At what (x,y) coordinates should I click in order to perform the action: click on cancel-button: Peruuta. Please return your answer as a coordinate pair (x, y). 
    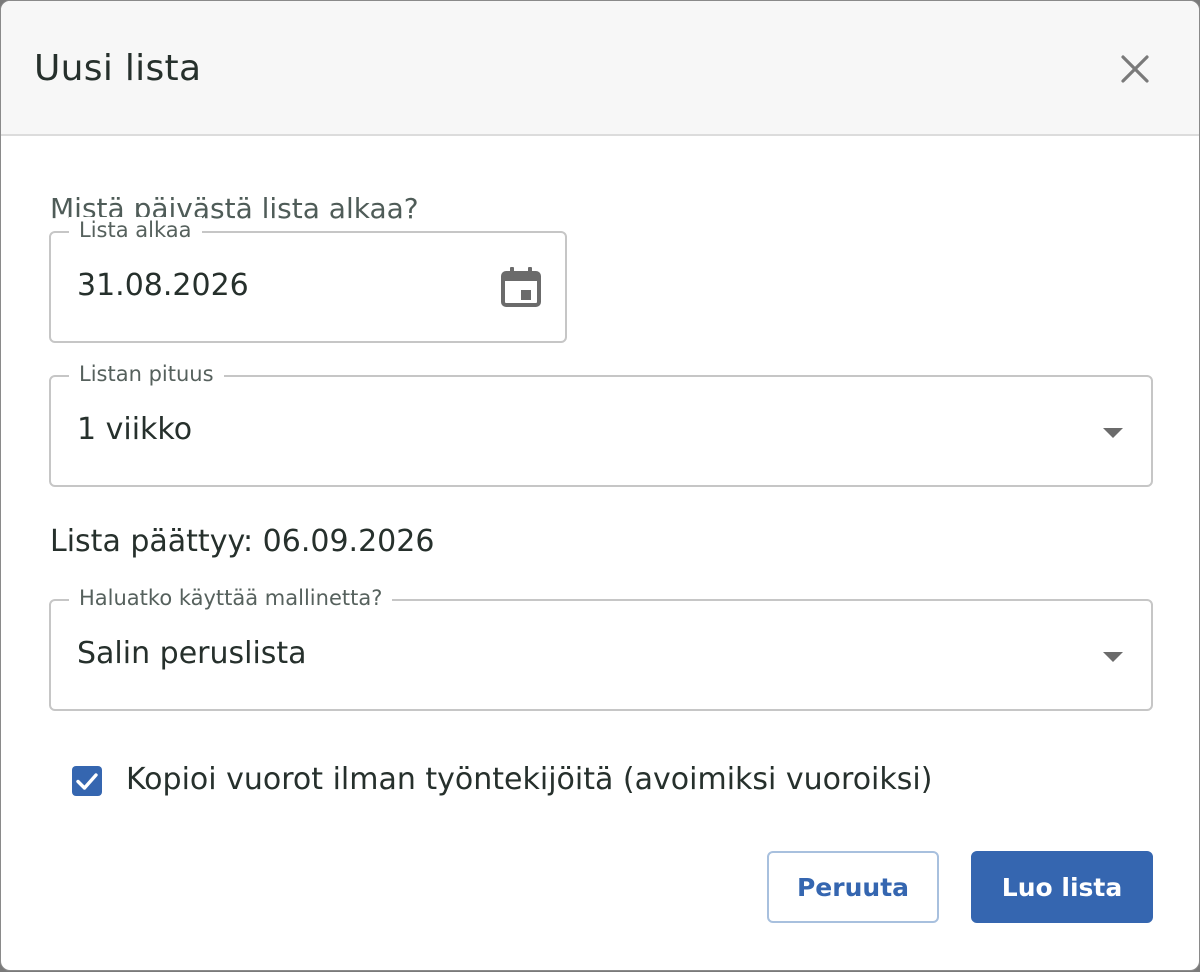
    Looking at the image, I should click on (853, 887).